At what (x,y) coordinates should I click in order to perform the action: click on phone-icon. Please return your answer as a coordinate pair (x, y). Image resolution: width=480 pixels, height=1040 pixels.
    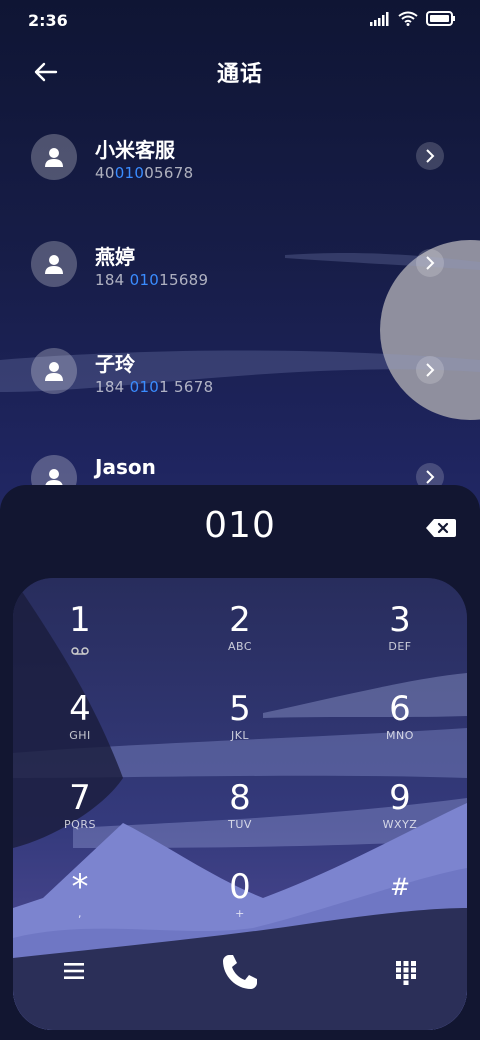
    Looking at the image, I should click on (240, 972).